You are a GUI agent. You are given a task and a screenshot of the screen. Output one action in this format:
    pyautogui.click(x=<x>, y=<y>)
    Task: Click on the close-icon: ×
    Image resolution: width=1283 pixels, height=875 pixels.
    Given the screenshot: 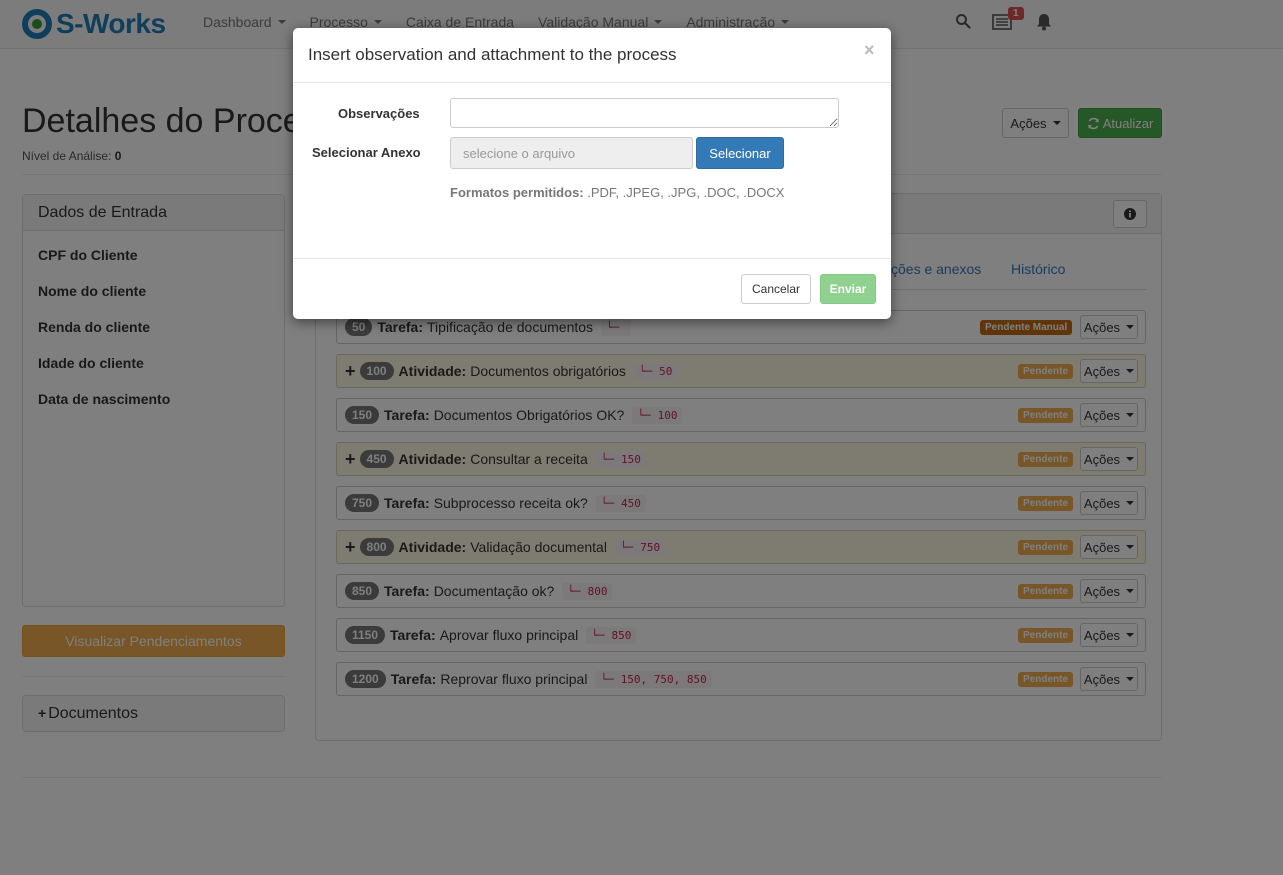 What is the action you would take?
    pyautogui.click(x=869, y=50)
    